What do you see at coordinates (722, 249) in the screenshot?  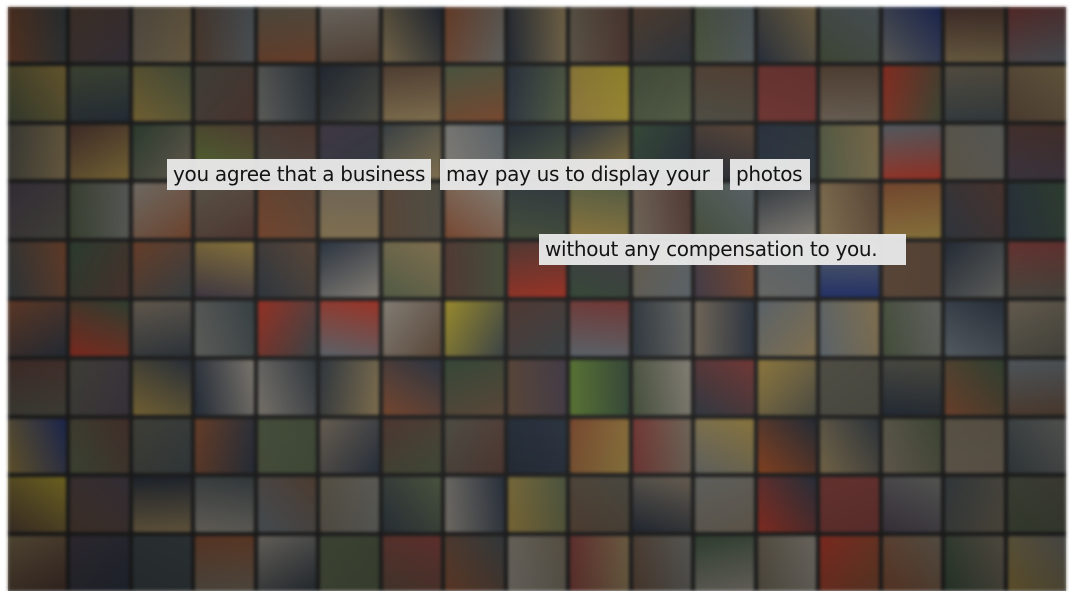 I see `caption-without-compensation: without any compensation to you.` at bounding box center [722, 249].